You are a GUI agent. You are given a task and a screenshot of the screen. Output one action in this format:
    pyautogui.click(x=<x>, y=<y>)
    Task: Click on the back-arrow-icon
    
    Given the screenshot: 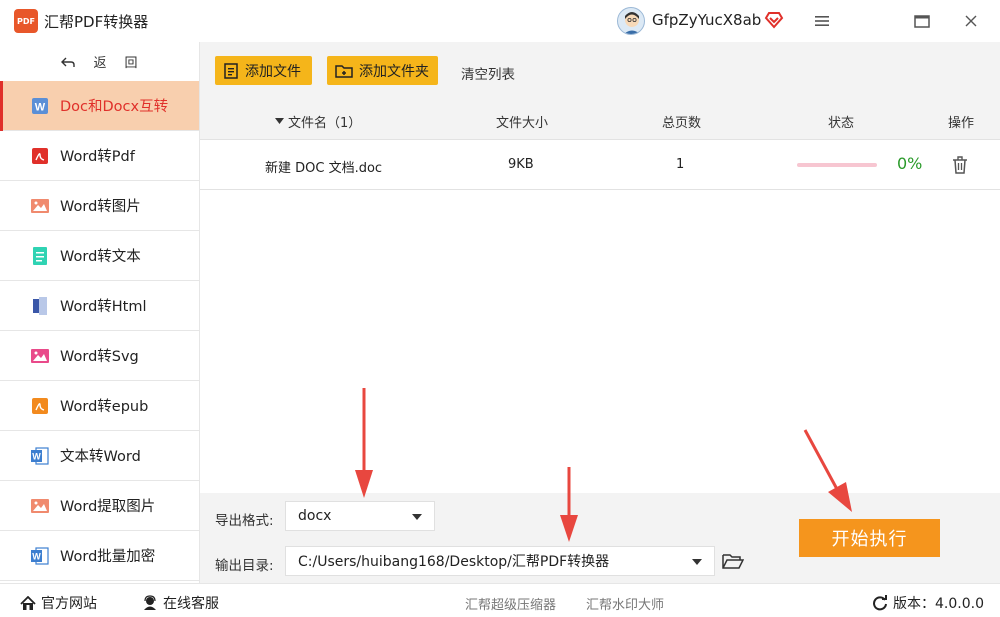 What is the action you would take?
    pyautogui.click(x=68, y=62)
    